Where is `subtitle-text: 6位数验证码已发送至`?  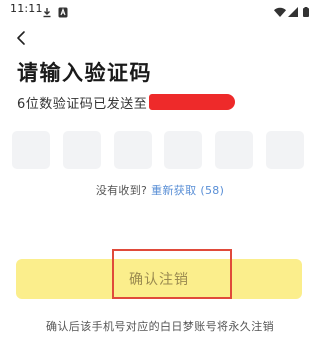 subtitle-text: 6位数验证码已发送至 is located at coordinates (82, 104).